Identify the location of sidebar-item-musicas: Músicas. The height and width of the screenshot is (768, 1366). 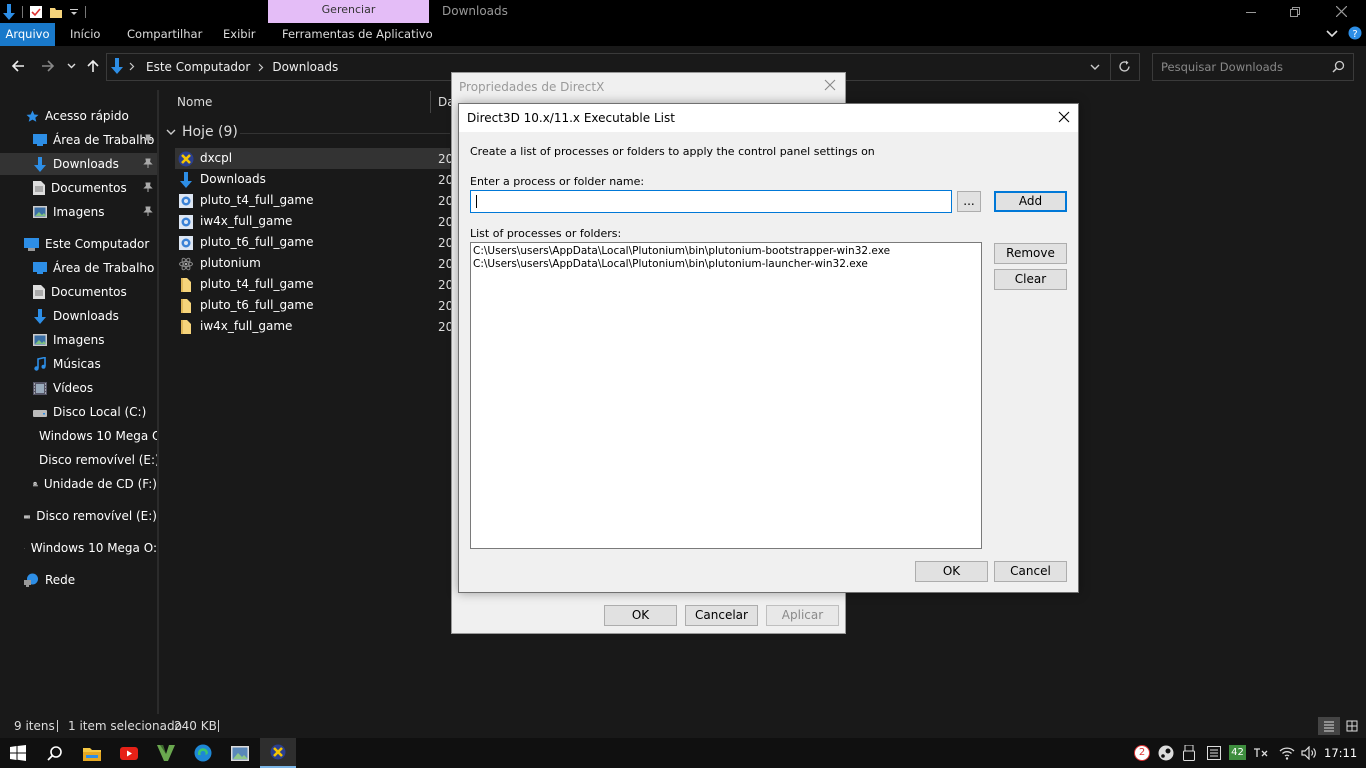
(95, 364).